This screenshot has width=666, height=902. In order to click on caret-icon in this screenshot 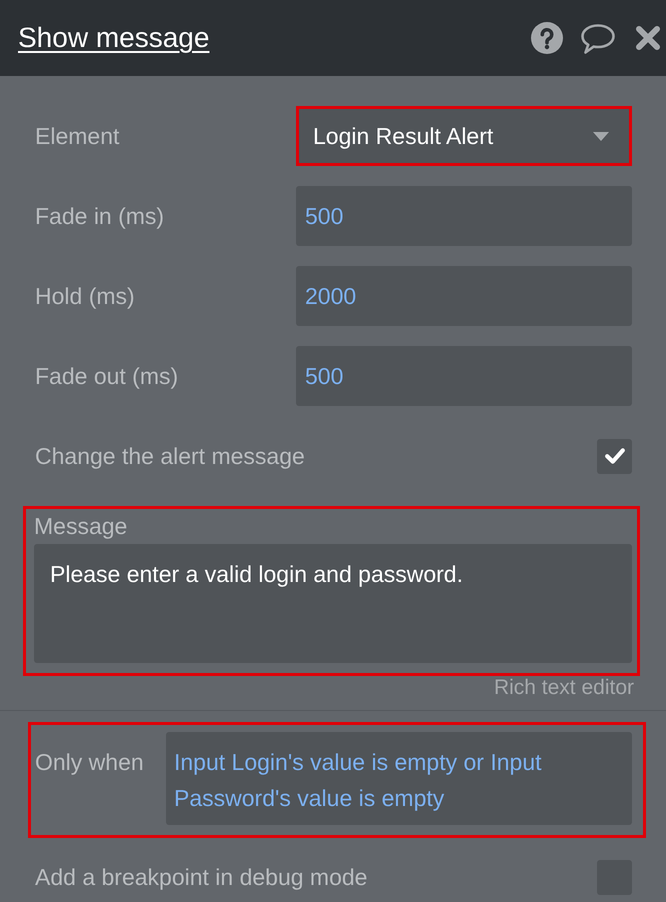, I will do `click(601, 136)`.